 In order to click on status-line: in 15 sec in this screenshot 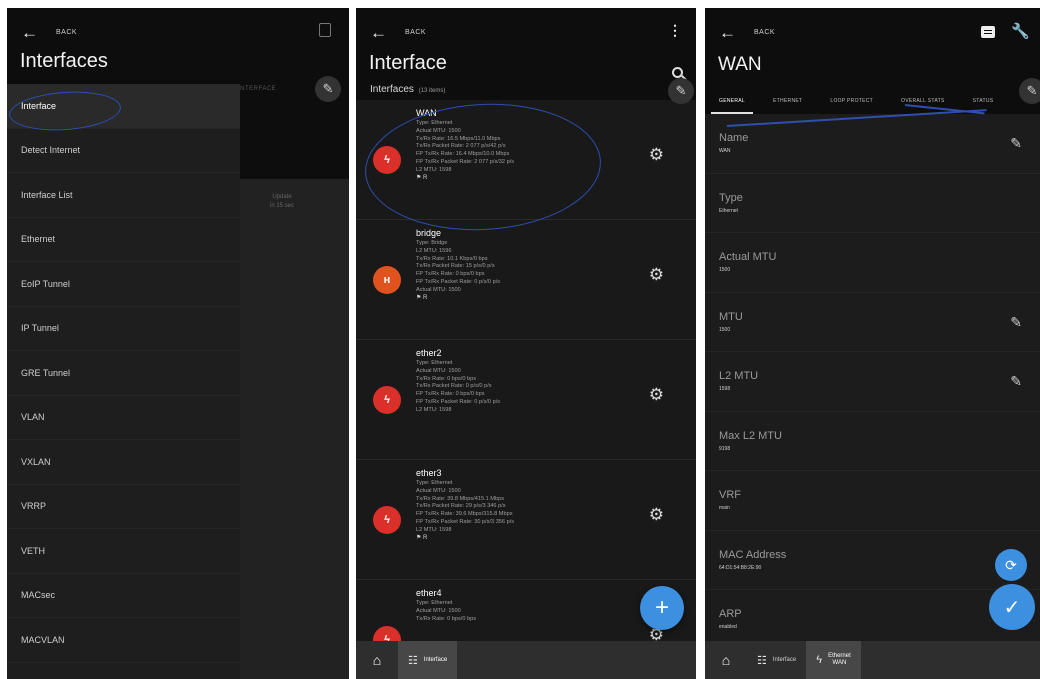, I will do `click(281, 206)`.